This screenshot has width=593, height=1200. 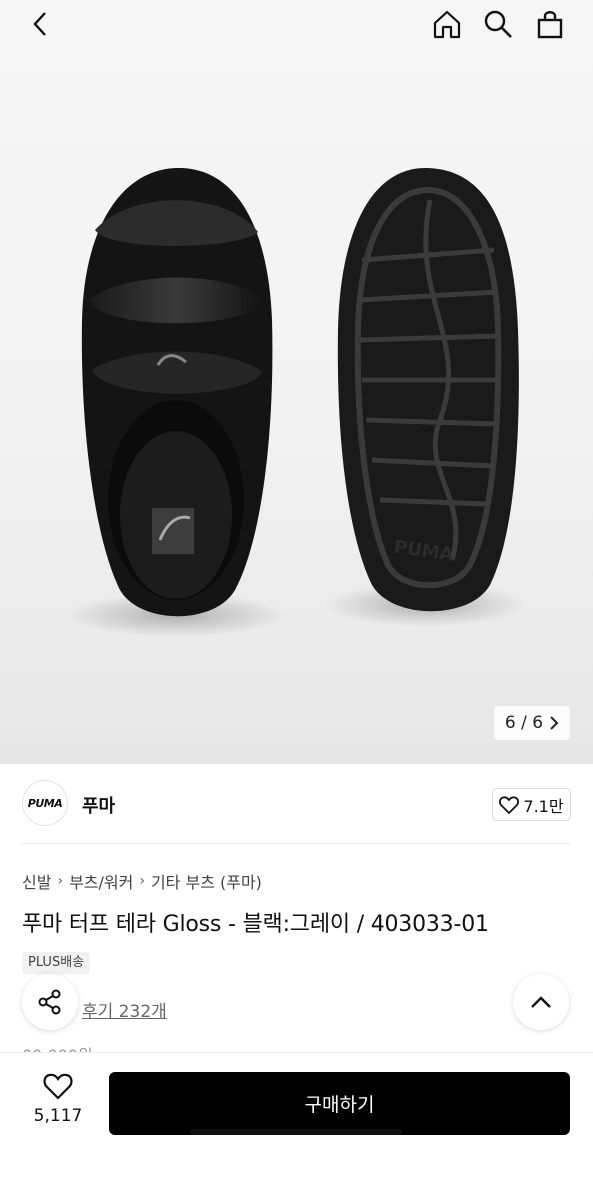 I want to click on product-title: 푸마 터프 테라 Gloss - 블랙:그레이 / 403033-01, so click(x=255, y=924).